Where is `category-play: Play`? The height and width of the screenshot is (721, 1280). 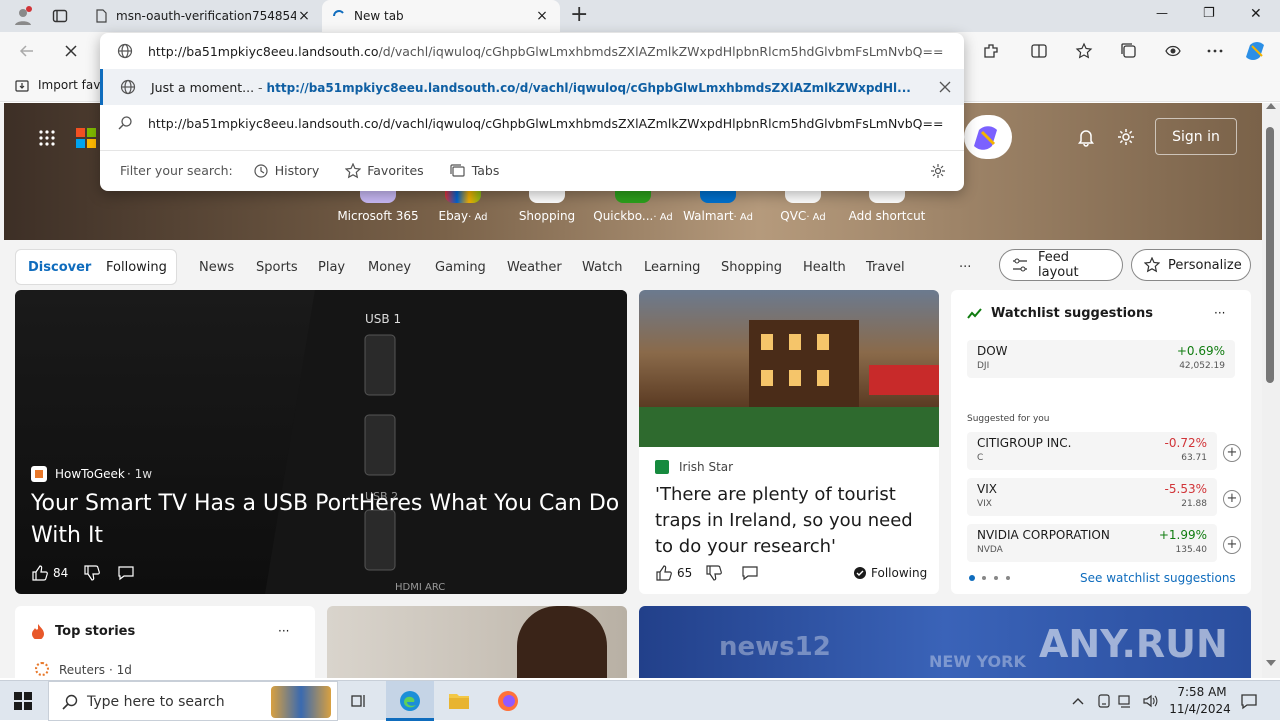
category-play: Play is located at coordinates (331, 267).